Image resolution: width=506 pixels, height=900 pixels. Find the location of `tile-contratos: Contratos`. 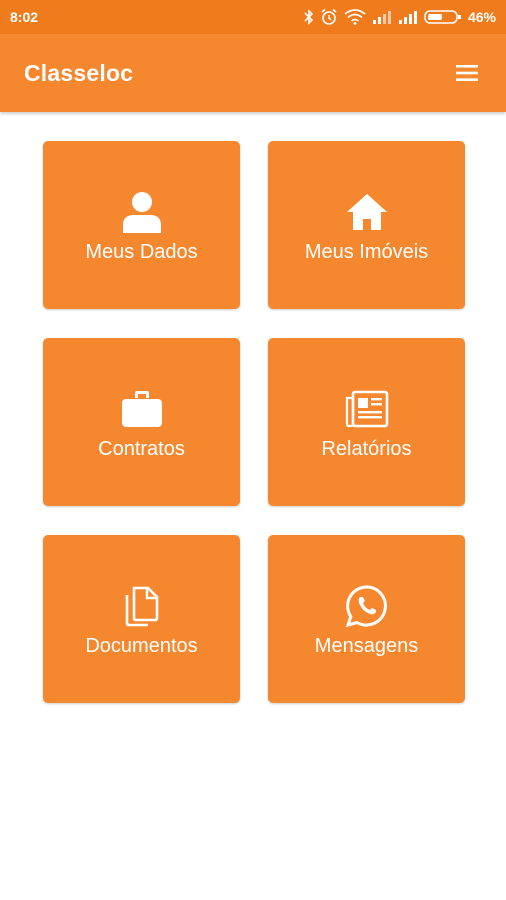

tile-contratos: Contratos is located at coordinates (141, 422).